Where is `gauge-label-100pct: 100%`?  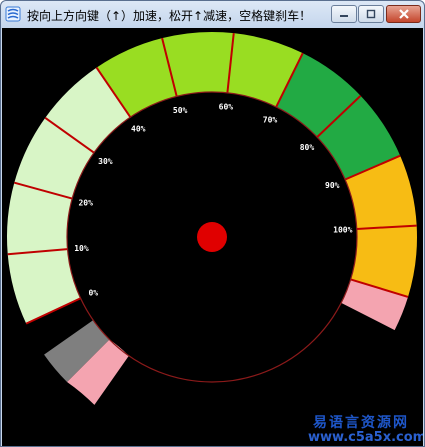 gauge-label-100pct: 100% is located at coordinates (342, 230).